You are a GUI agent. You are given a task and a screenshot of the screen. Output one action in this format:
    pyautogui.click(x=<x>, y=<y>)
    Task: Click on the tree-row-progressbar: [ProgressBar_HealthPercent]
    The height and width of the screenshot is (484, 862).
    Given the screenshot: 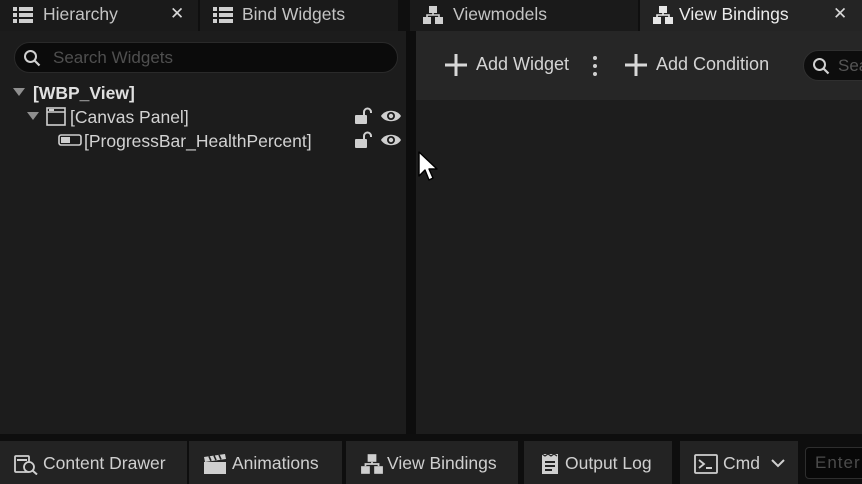 What is the action you would take?
    pyautogui.click(x=203, y=140)
    